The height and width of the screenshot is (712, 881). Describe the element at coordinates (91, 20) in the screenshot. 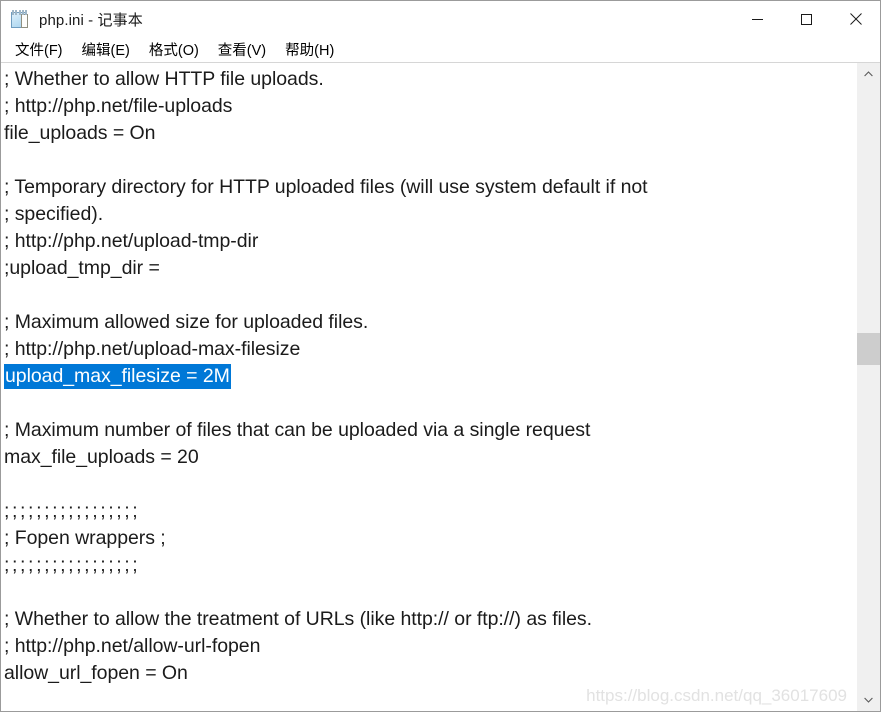

I see `window-title: php.ini - 记事本` at that location.